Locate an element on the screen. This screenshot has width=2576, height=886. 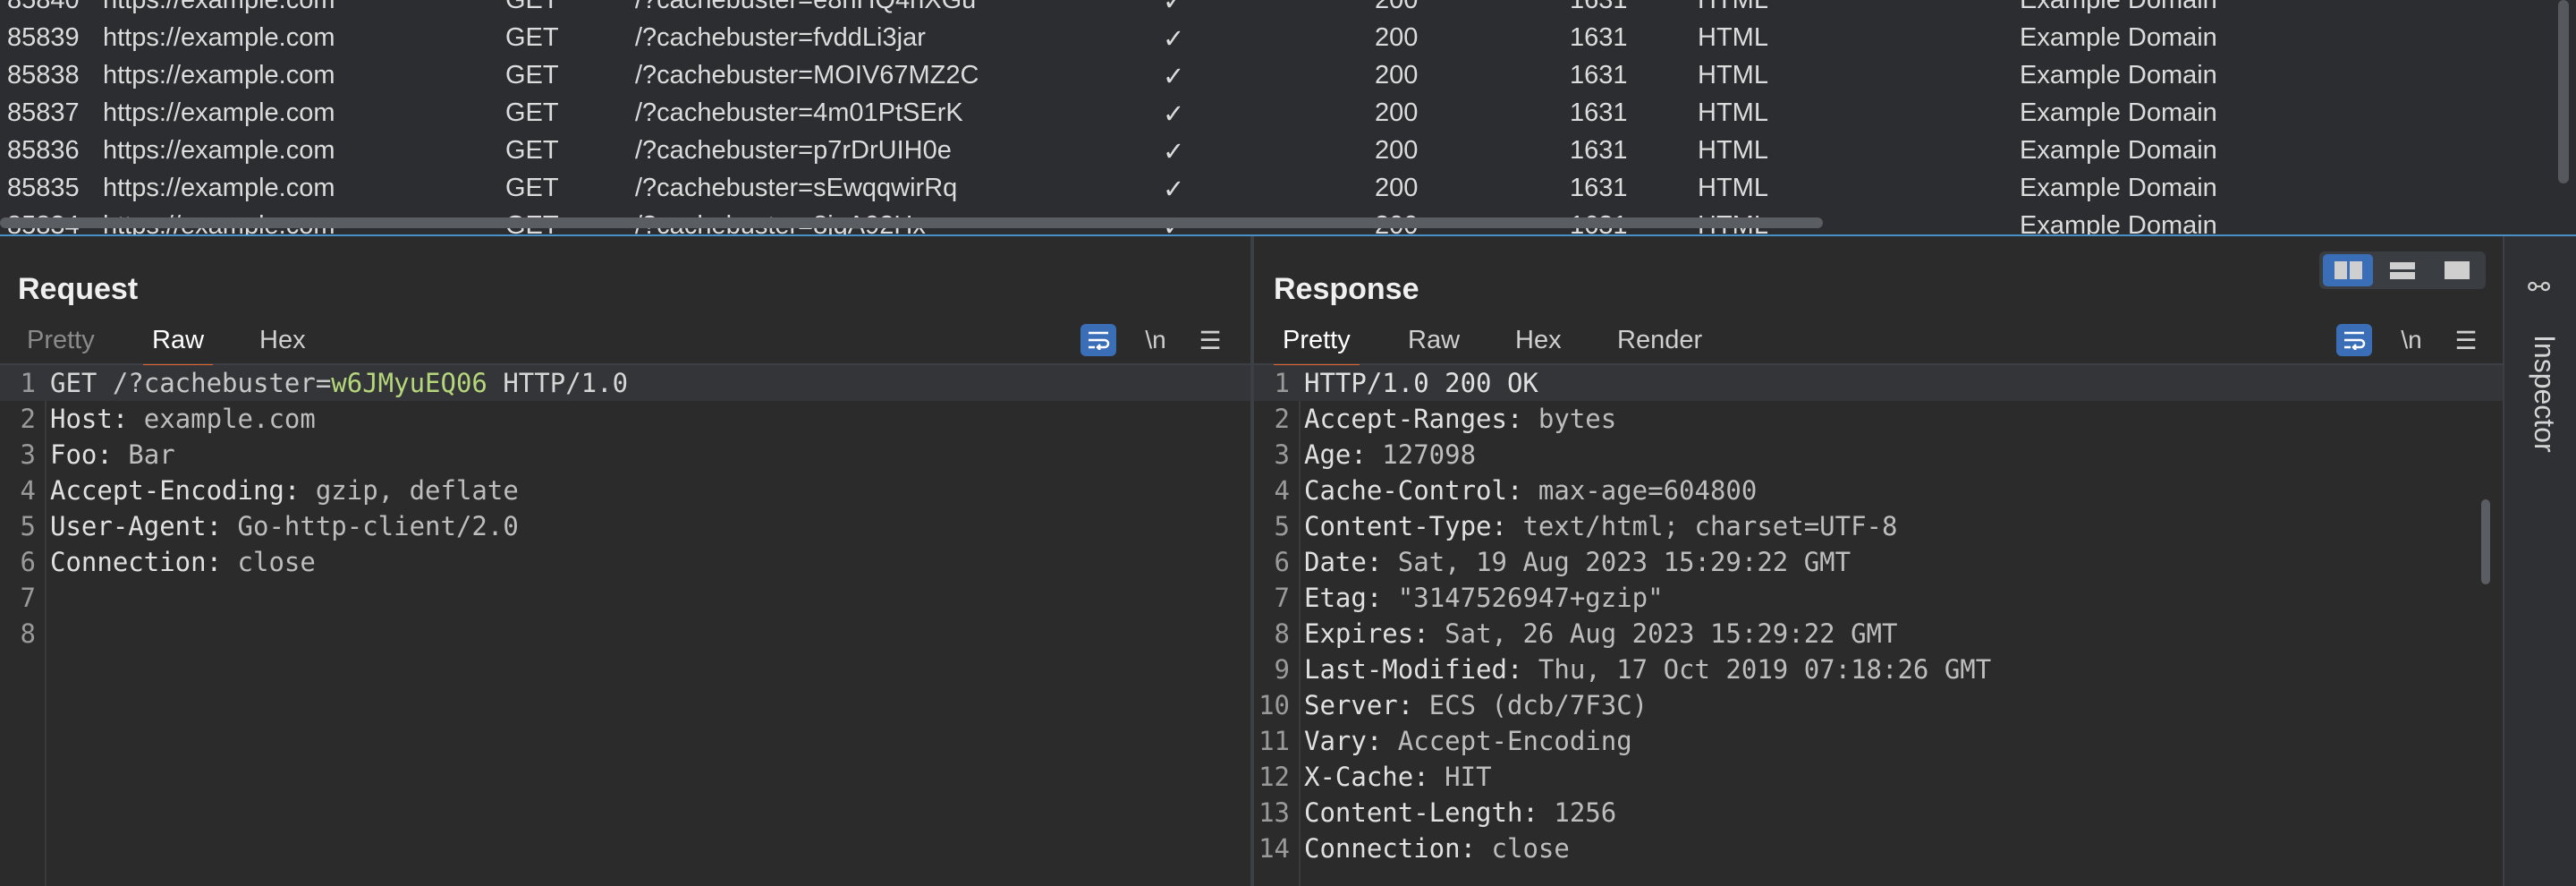
code-line: 5 Content-Type: text/html; charset=UTF-8 is located at coordinates (1878, 526).